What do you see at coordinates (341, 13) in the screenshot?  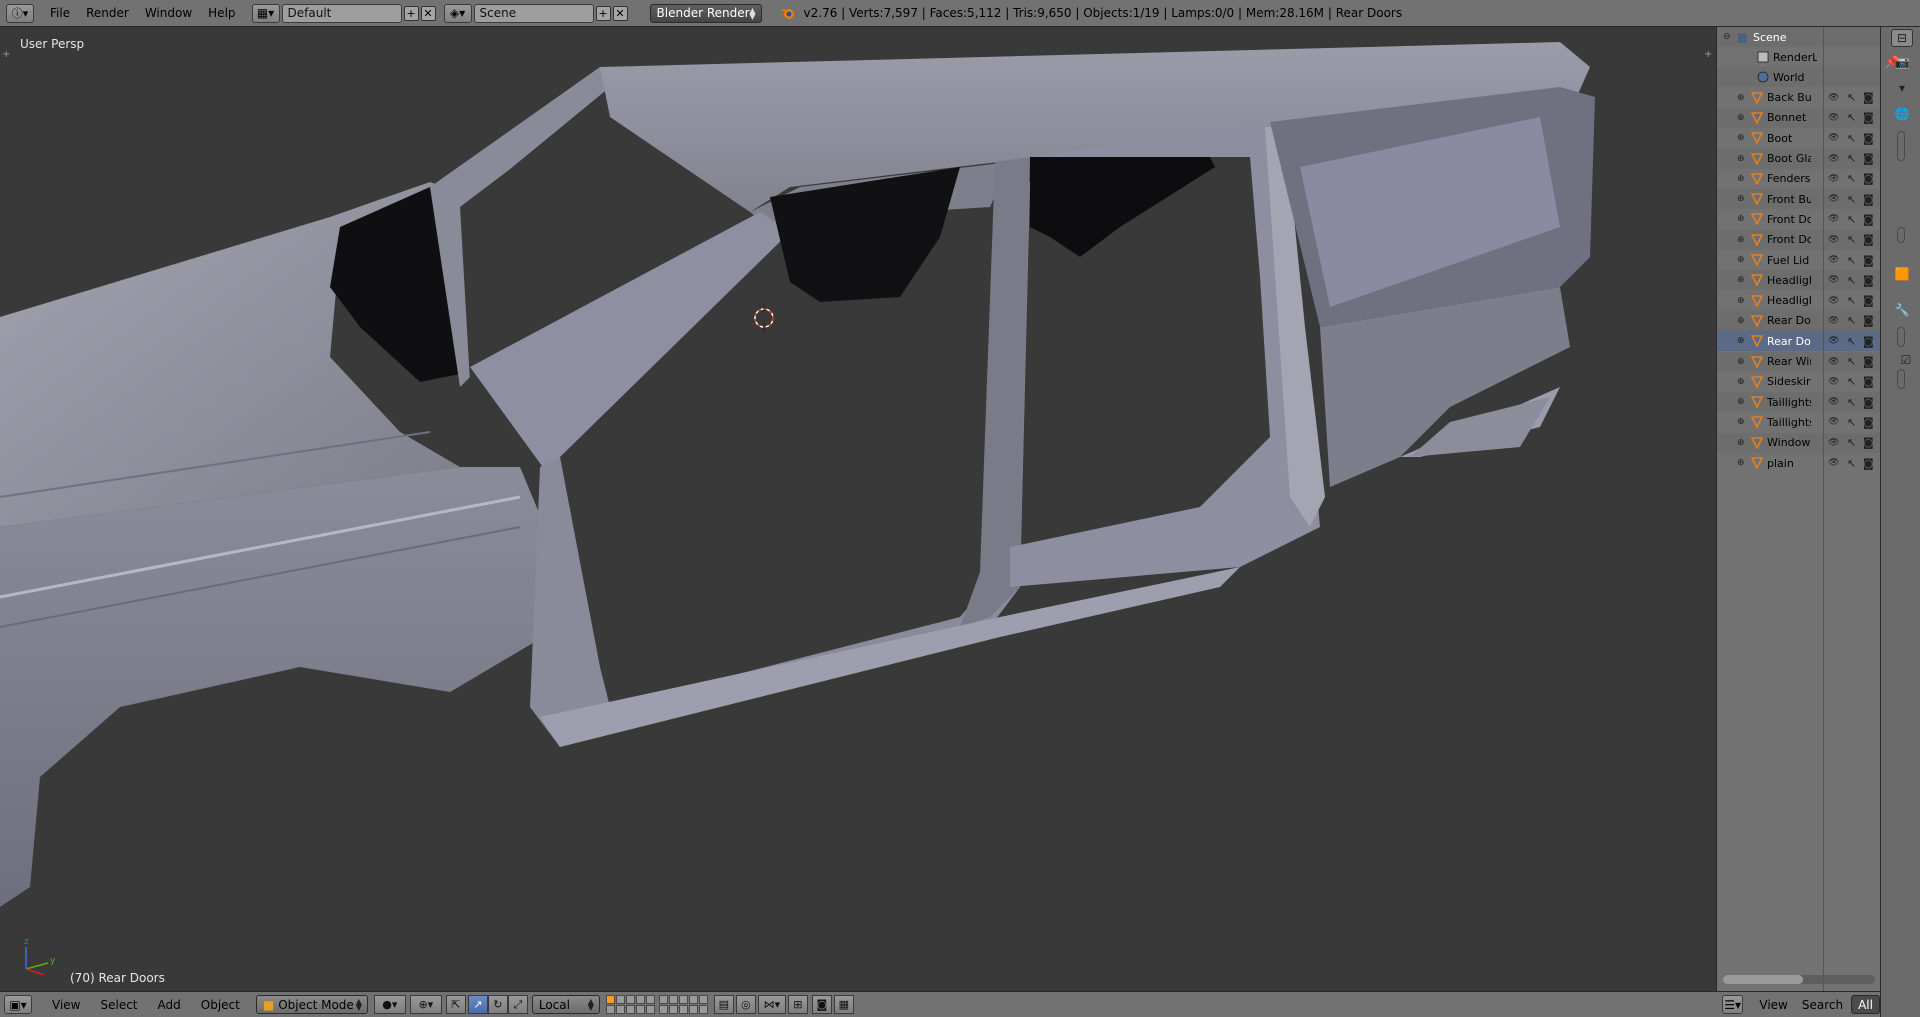 I see `screen-layout-field: Default` at bounding box center [341, 13].